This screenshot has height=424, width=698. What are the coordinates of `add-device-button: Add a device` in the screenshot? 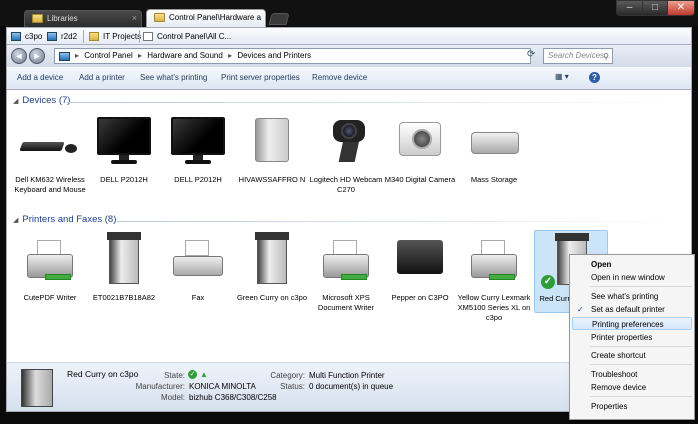 It's located at (40, 77).